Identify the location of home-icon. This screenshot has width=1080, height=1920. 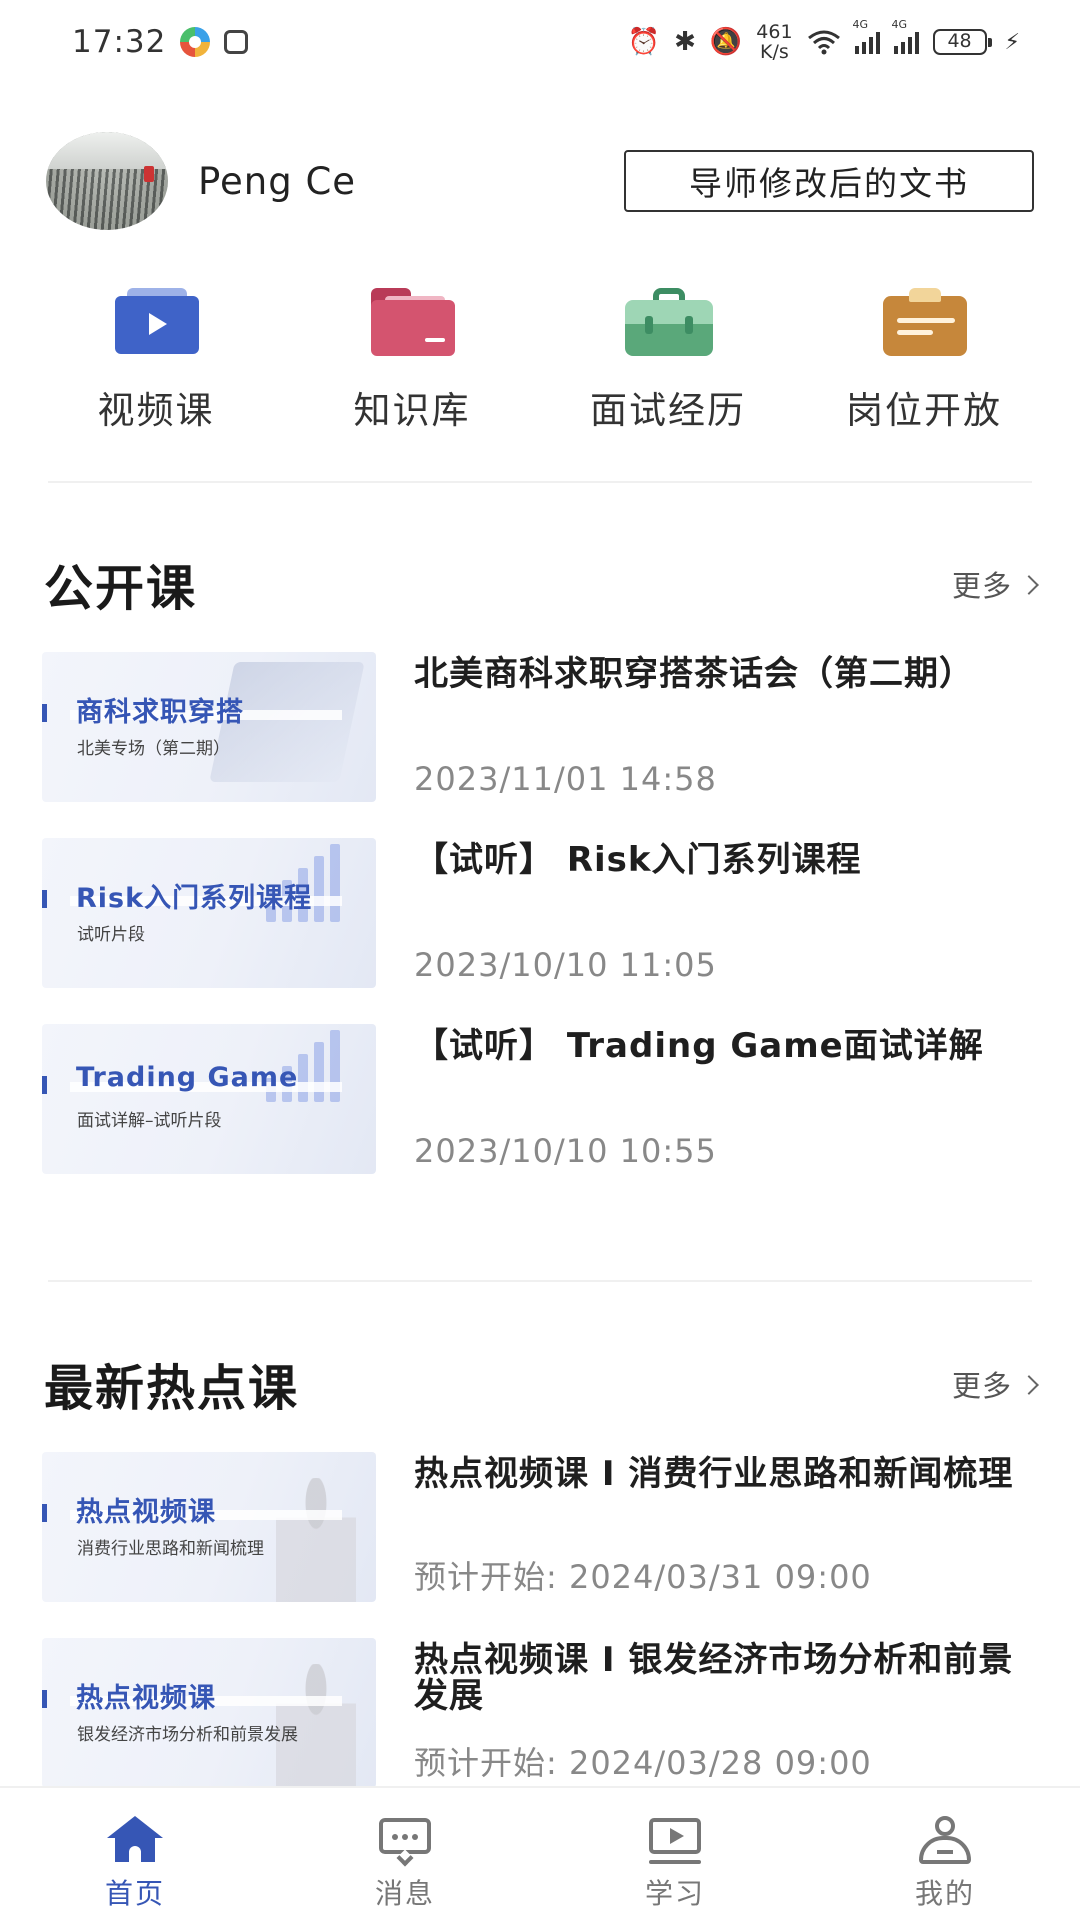
(135, 1840).